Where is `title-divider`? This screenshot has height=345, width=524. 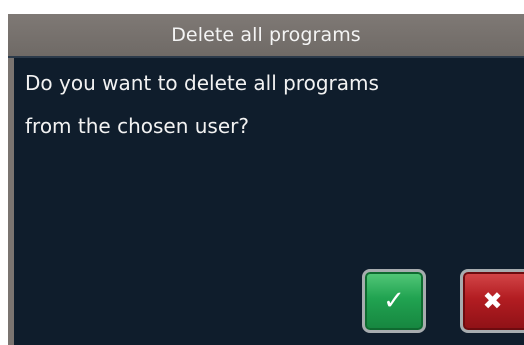 title-divider is located at coordinates (266, 57).